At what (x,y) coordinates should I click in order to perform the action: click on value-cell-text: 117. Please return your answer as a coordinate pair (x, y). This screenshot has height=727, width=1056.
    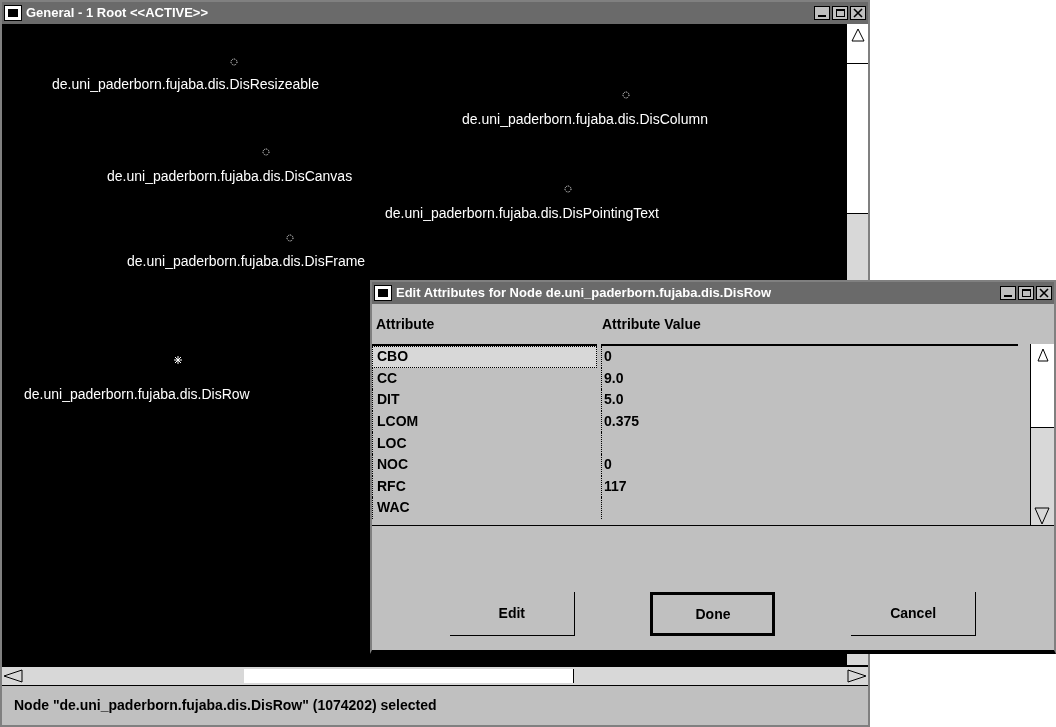
    Looking at the image, I should click on (615, 486).